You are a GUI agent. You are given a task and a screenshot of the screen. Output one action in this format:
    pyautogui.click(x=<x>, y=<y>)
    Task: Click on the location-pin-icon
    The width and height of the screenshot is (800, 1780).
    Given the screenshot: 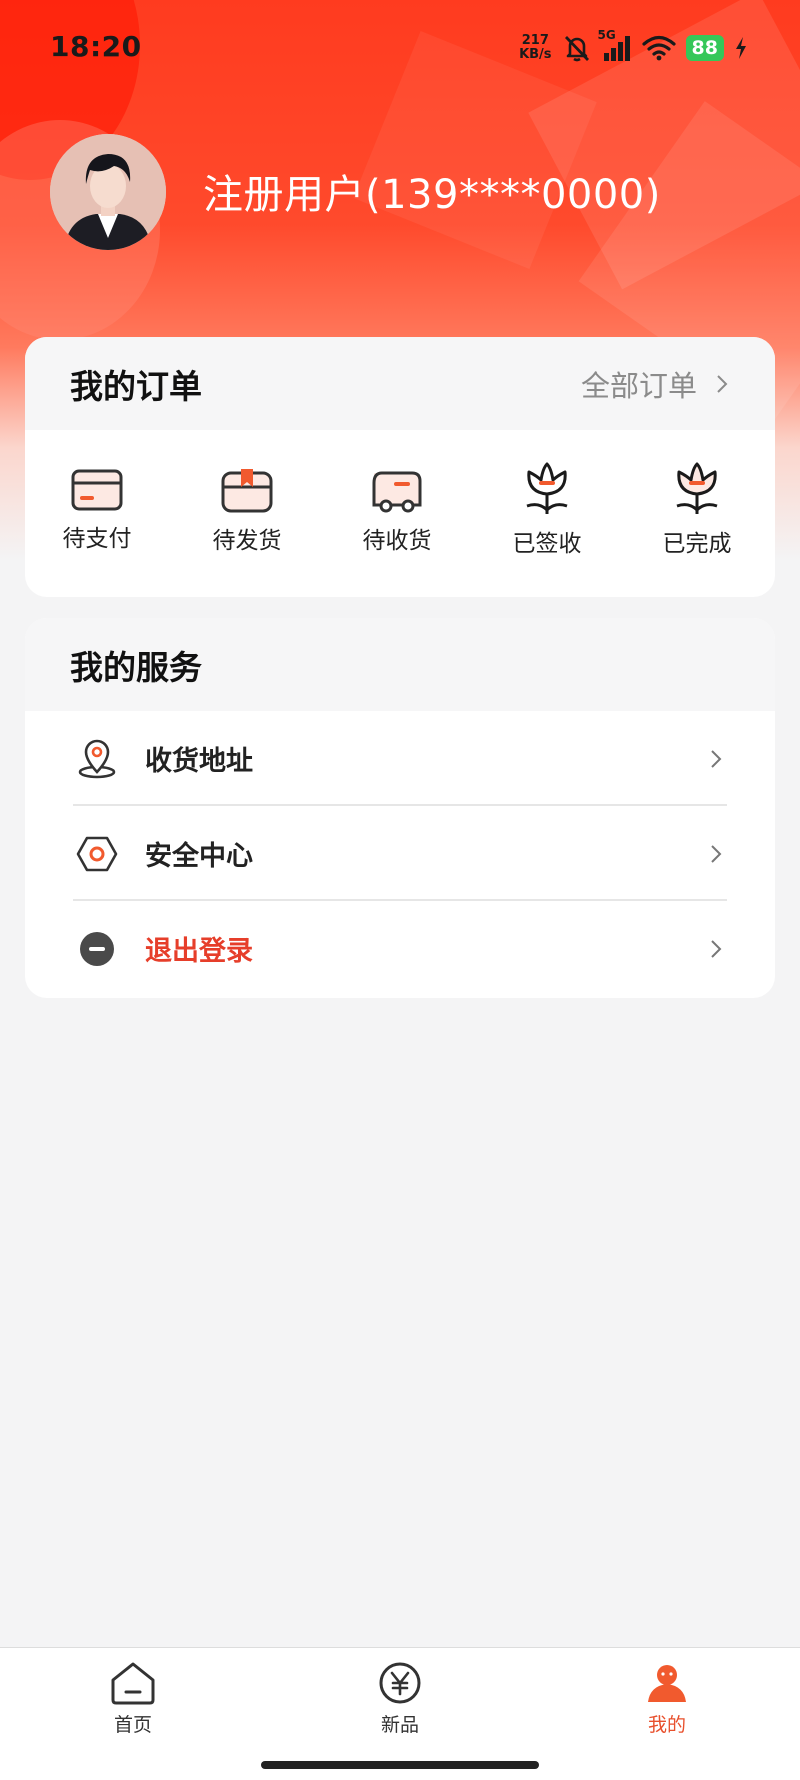 What is the action you would take?
    pyautogui.click(x=97, y=759)
    